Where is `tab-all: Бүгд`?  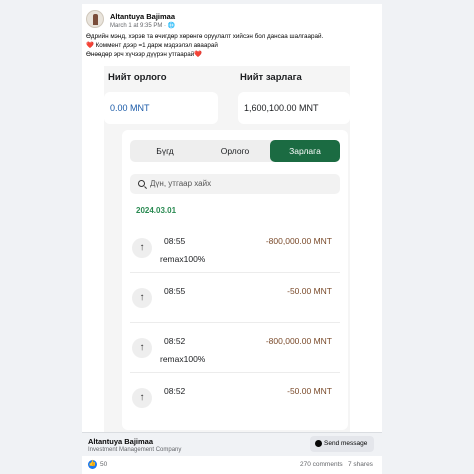 tab-all: Бүгд is located at coordinates (165, 151).